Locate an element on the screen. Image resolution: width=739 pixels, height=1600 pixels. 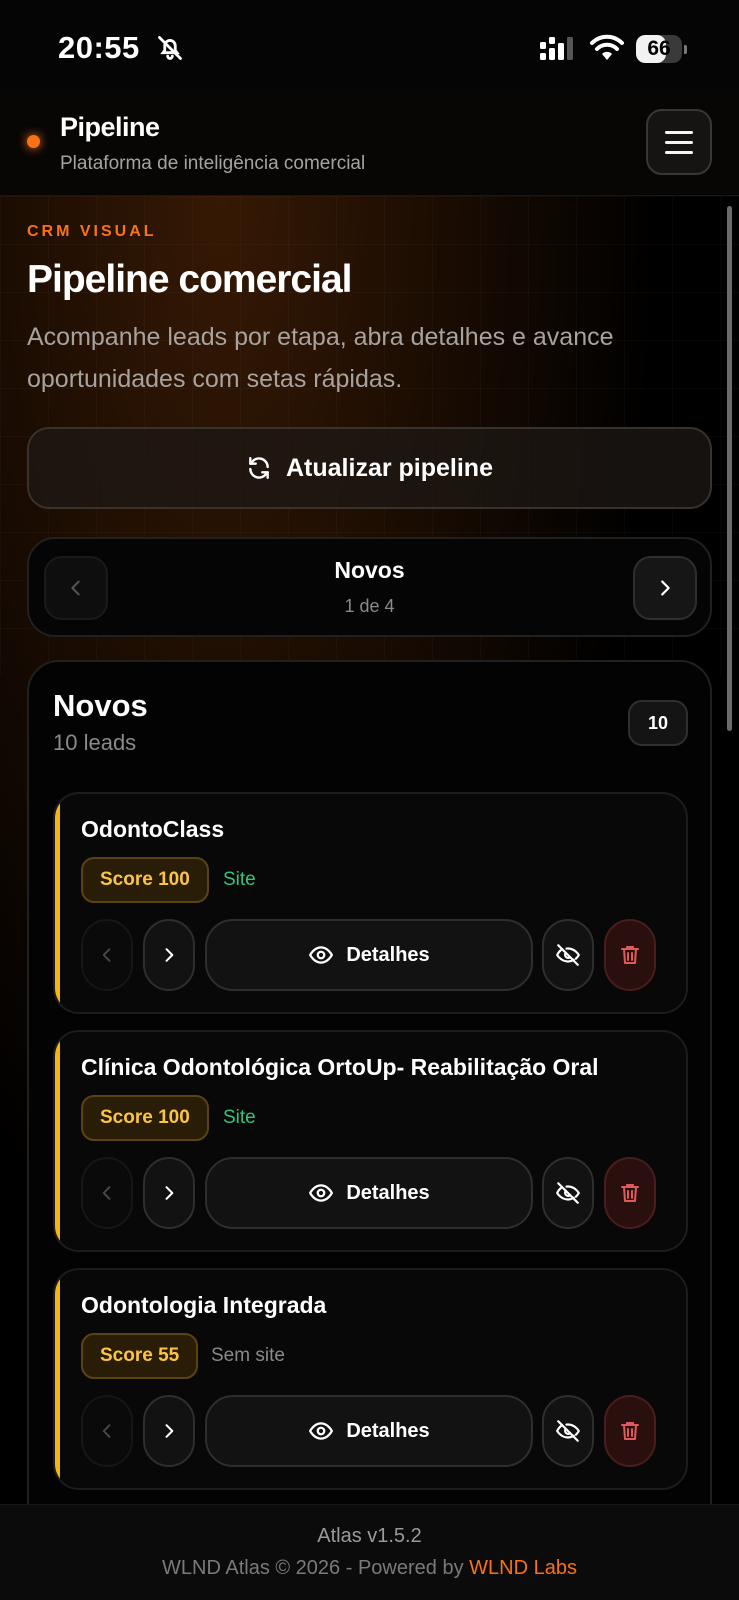
brand-link: WLND Labs is located at coordinates (523, 1568).